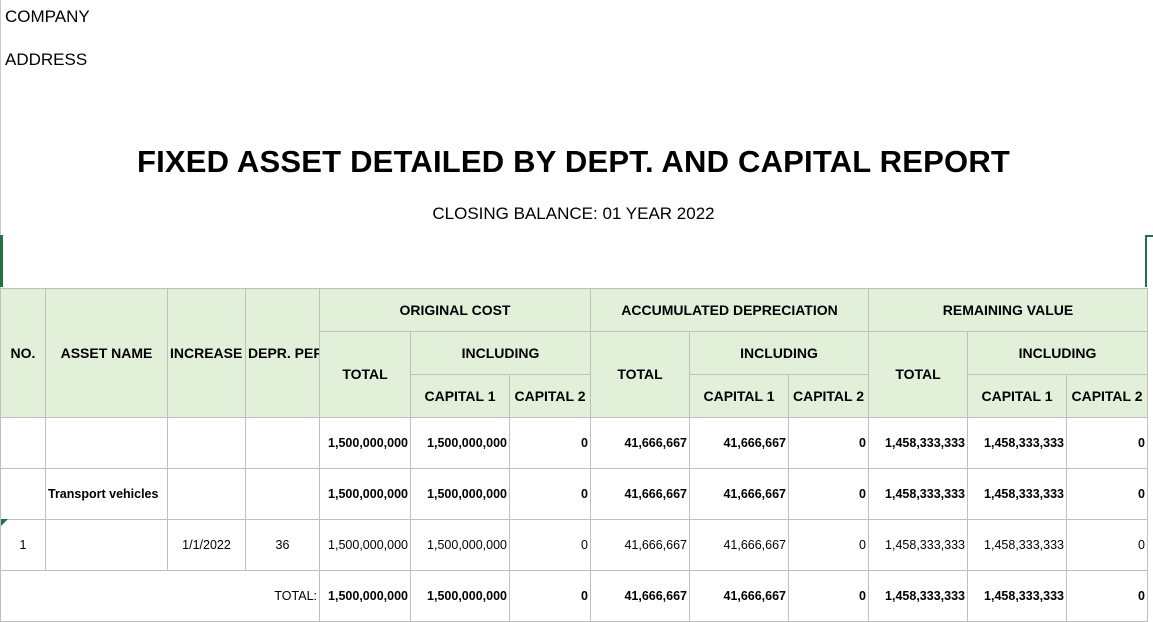  What do you see at coordinates (918, 596) in the screenshot?
I see `total-rv-total: 1,458,333,333` at bounding box center [918, 596].